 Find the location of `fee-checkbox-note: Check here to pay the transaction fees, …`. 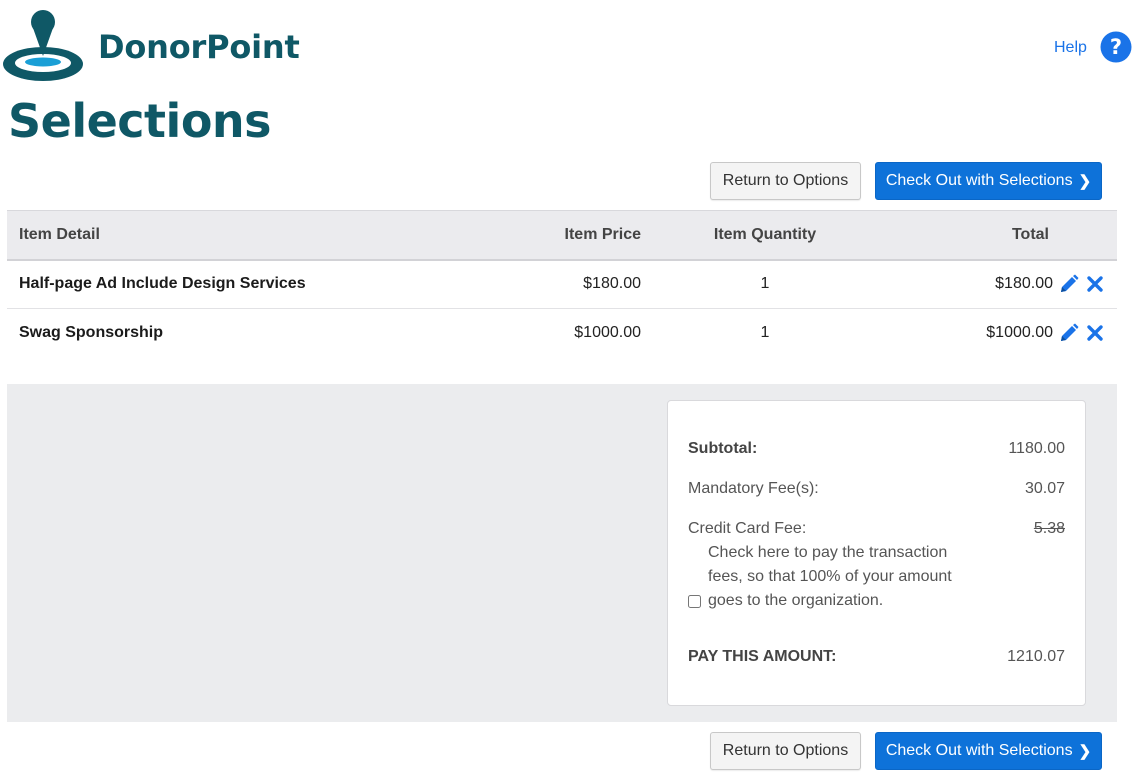

fee-checkbox-note: Check here to pay the transaction fees, … is located at coordinates (830, 576).